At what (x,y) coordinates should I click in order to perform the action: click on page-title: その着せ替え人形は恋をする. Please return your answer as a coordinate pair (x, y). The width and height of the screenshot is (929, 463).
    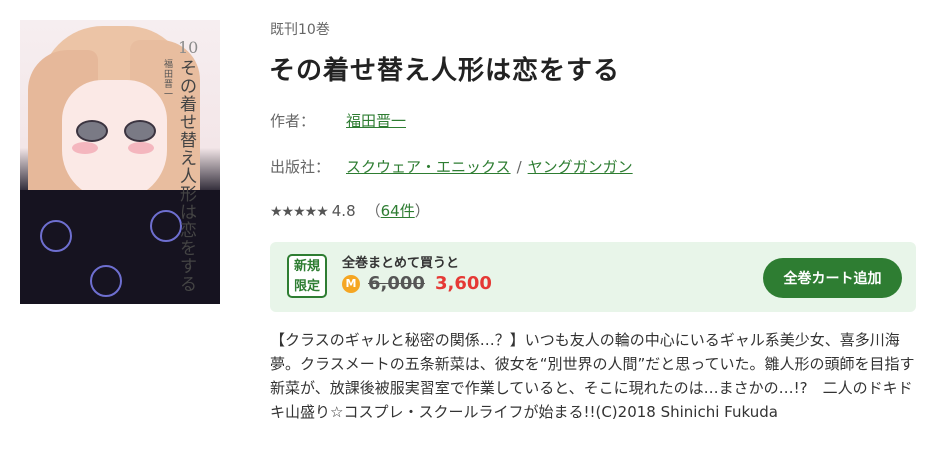
    Looking at the image, I should click on (445, 71).